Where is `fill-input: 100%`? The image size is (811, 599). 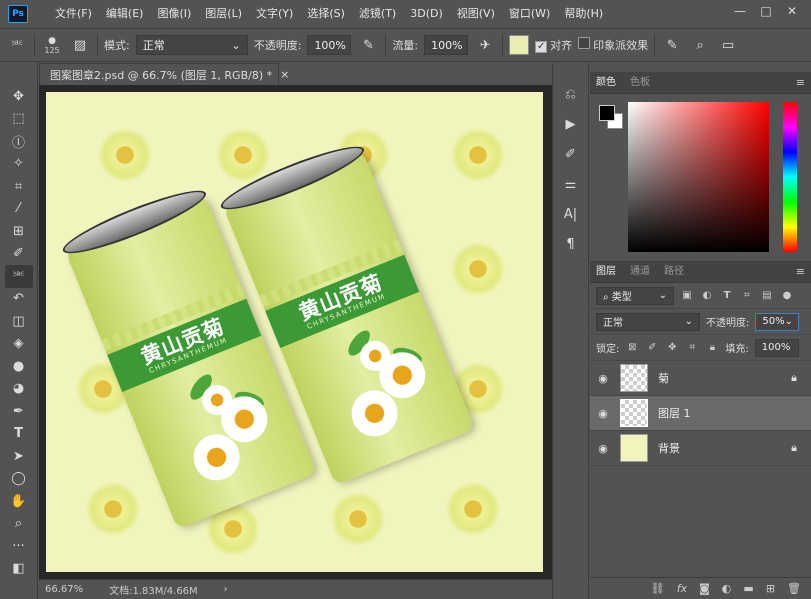
fill-input: 100% is located at coordinates (776, 347).